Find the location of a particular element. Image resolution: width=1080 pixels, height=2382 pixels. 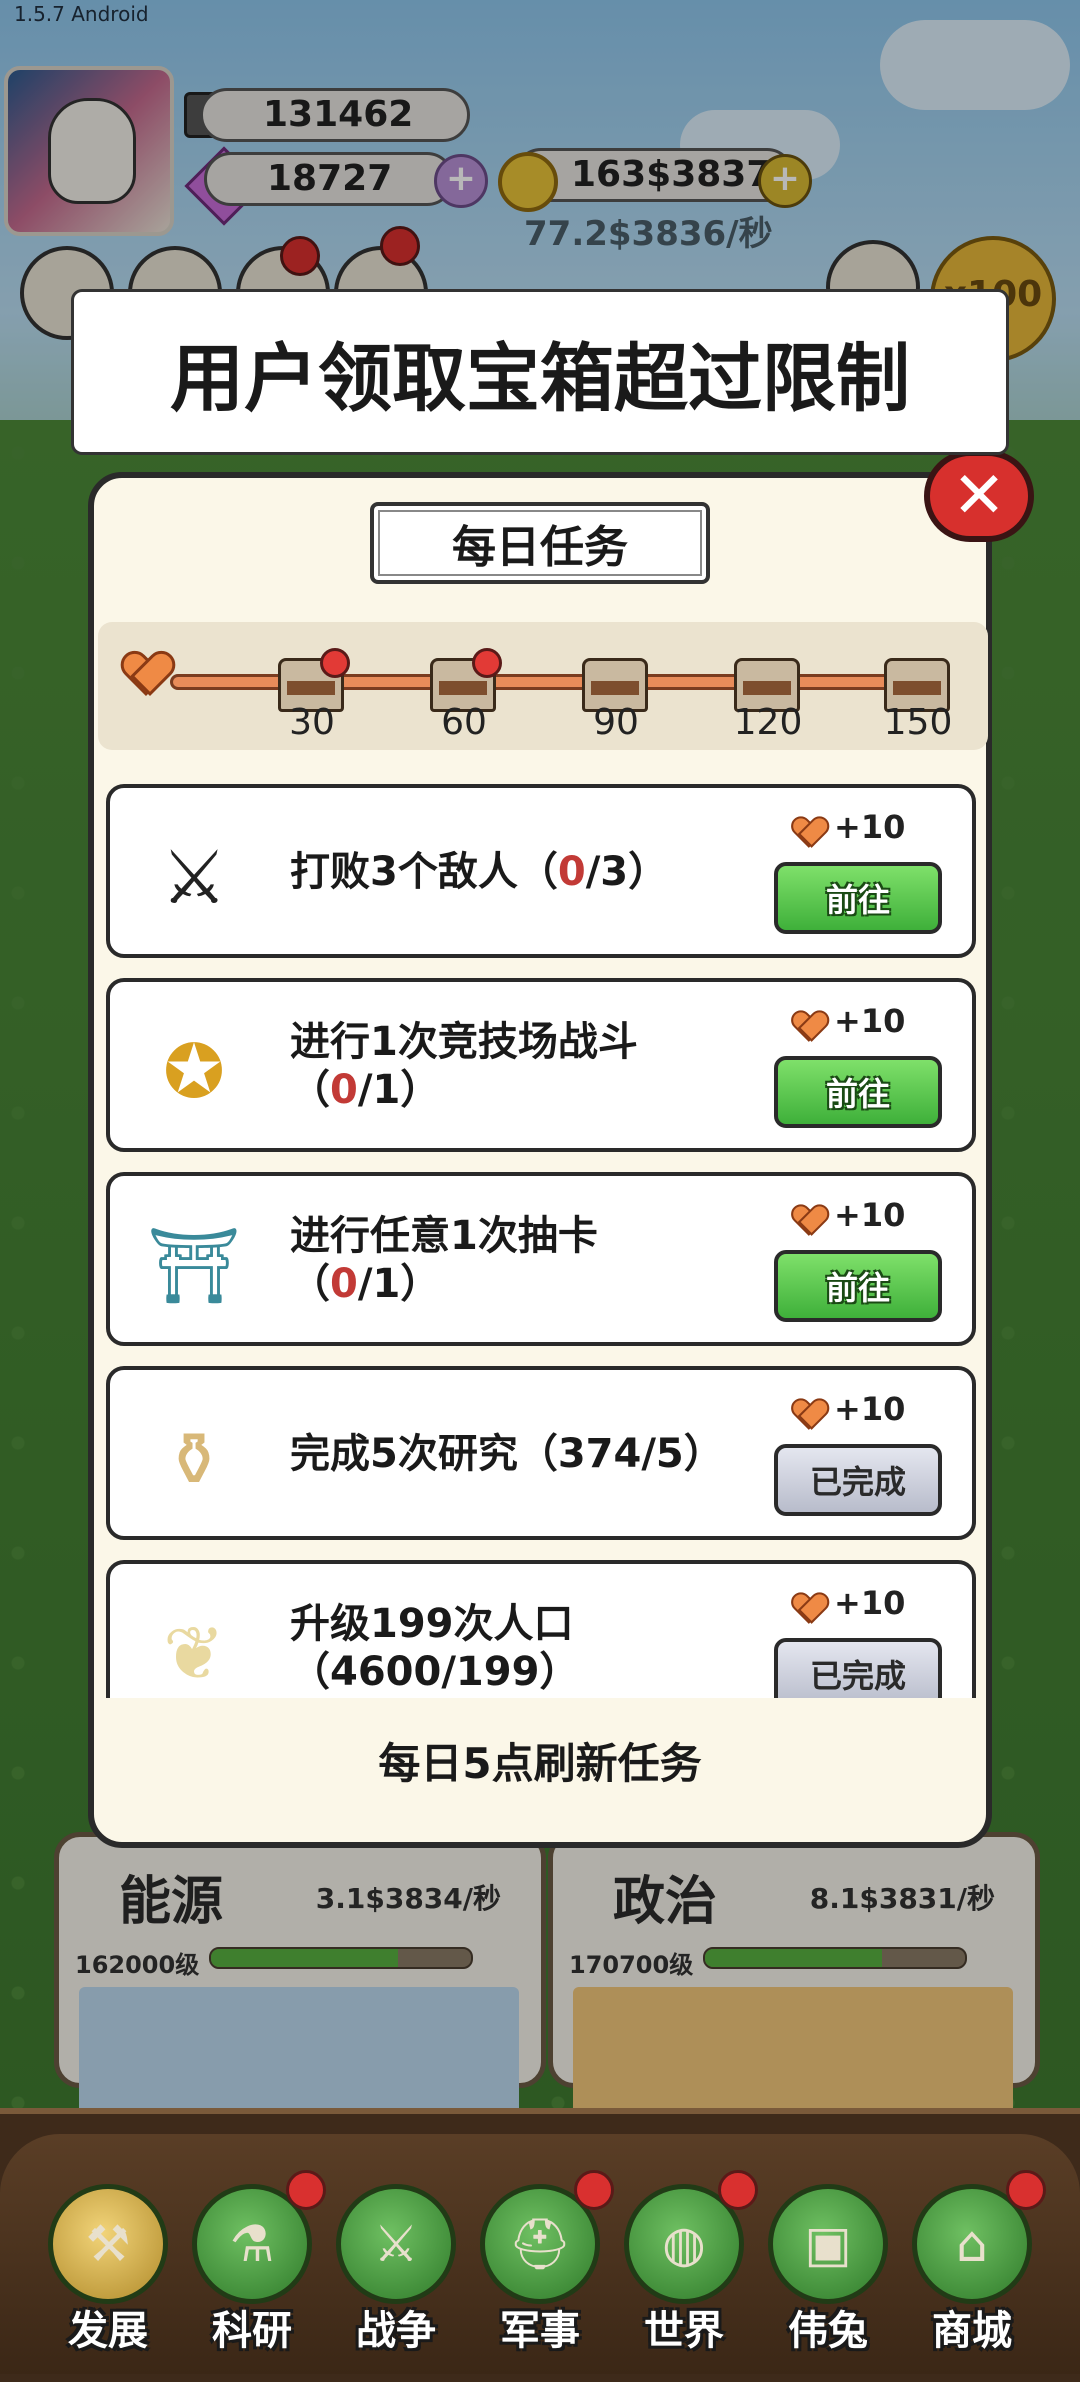

task-description: 进行任意1次抽卡 （0/1） is located at coordinates (444, 1260).